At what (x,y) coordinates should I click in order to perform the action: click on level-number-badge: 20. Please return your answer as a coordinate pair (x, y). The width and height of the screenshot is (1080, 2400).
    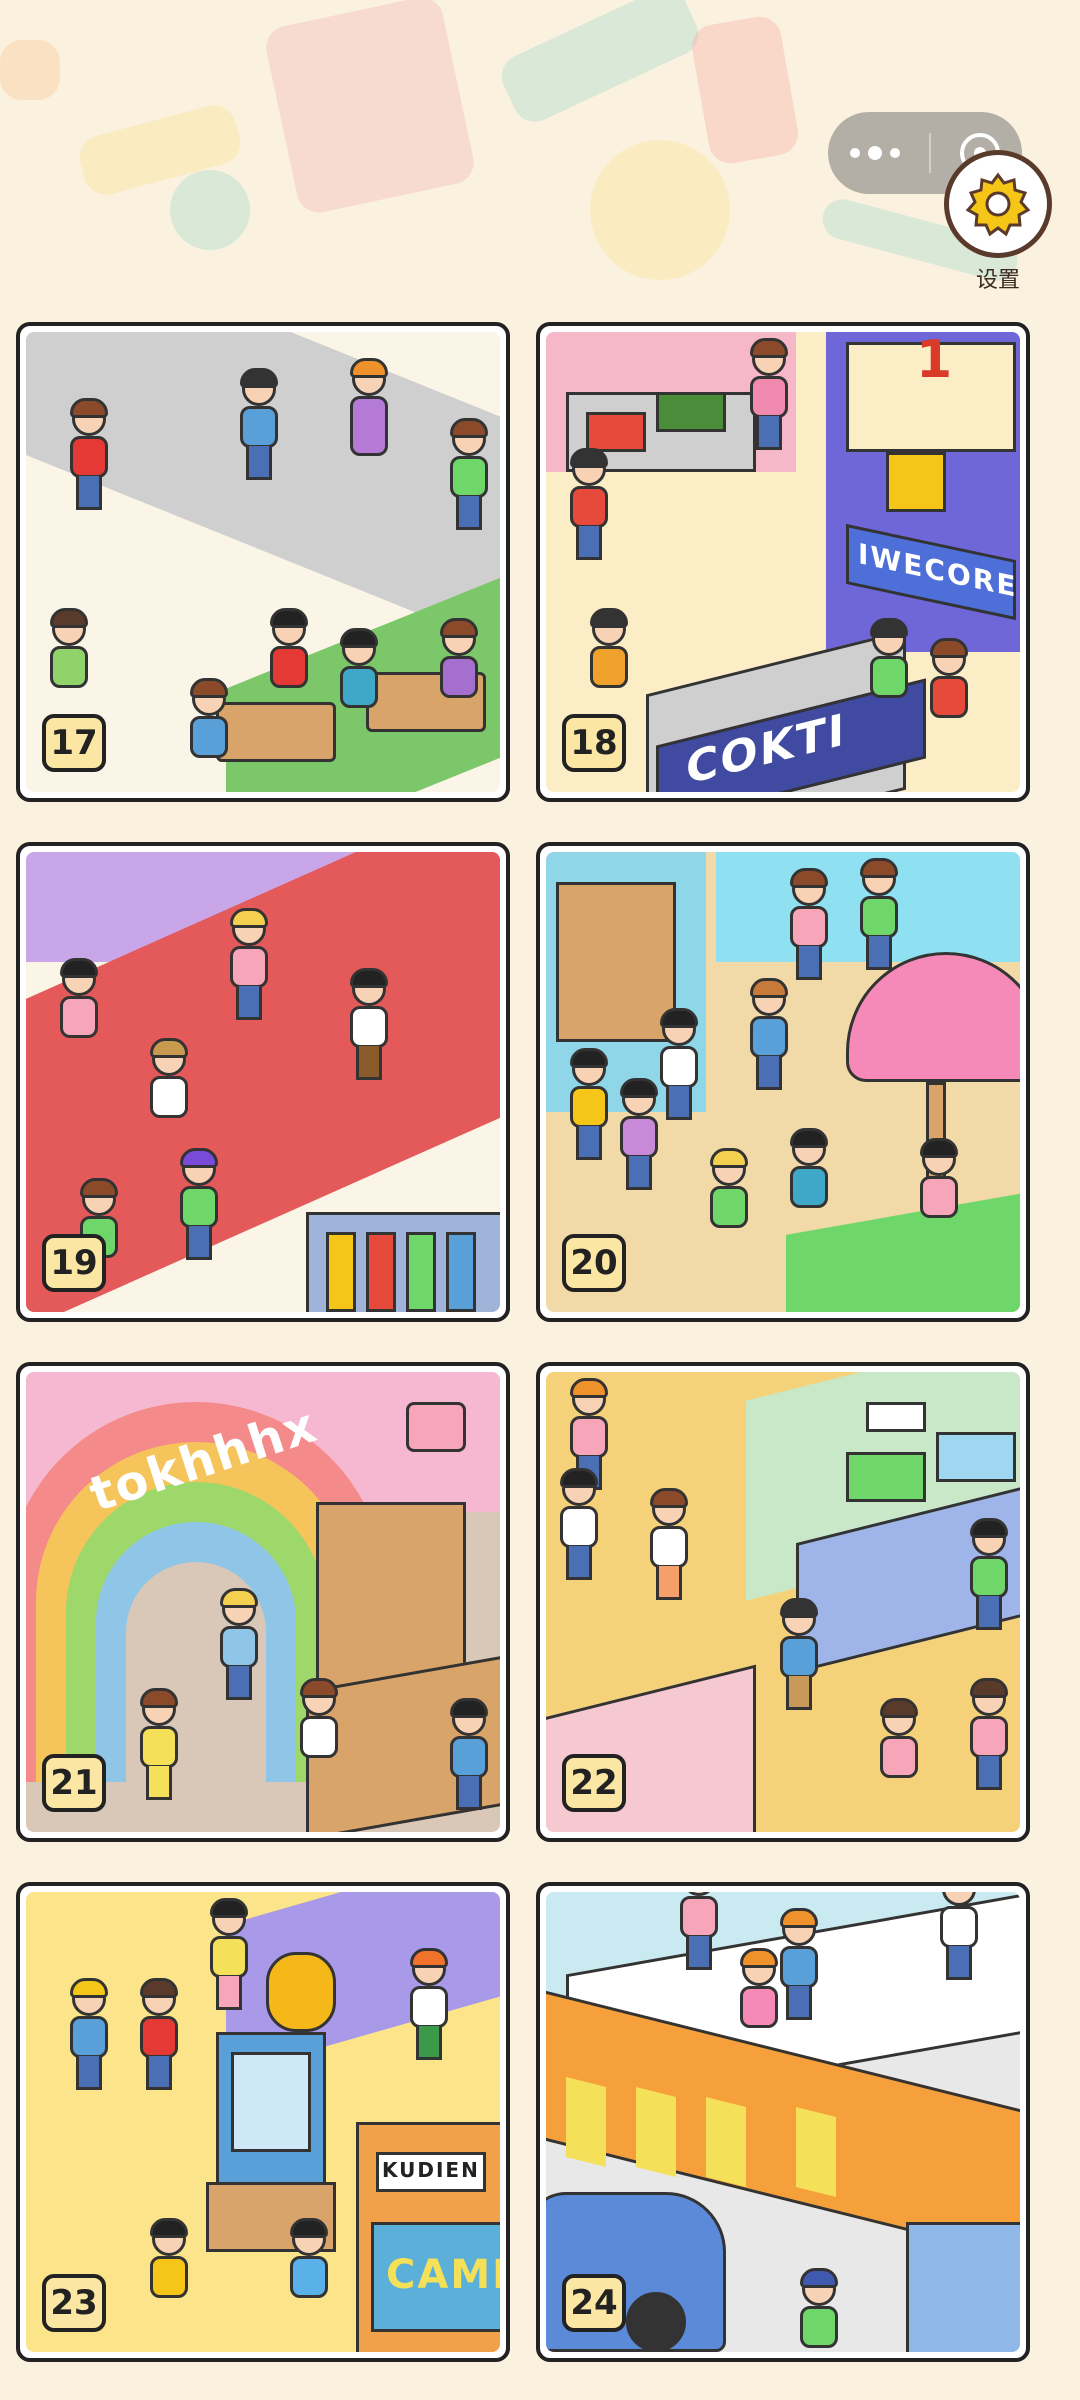
    Looking at the image, I should click on (594, 1263).